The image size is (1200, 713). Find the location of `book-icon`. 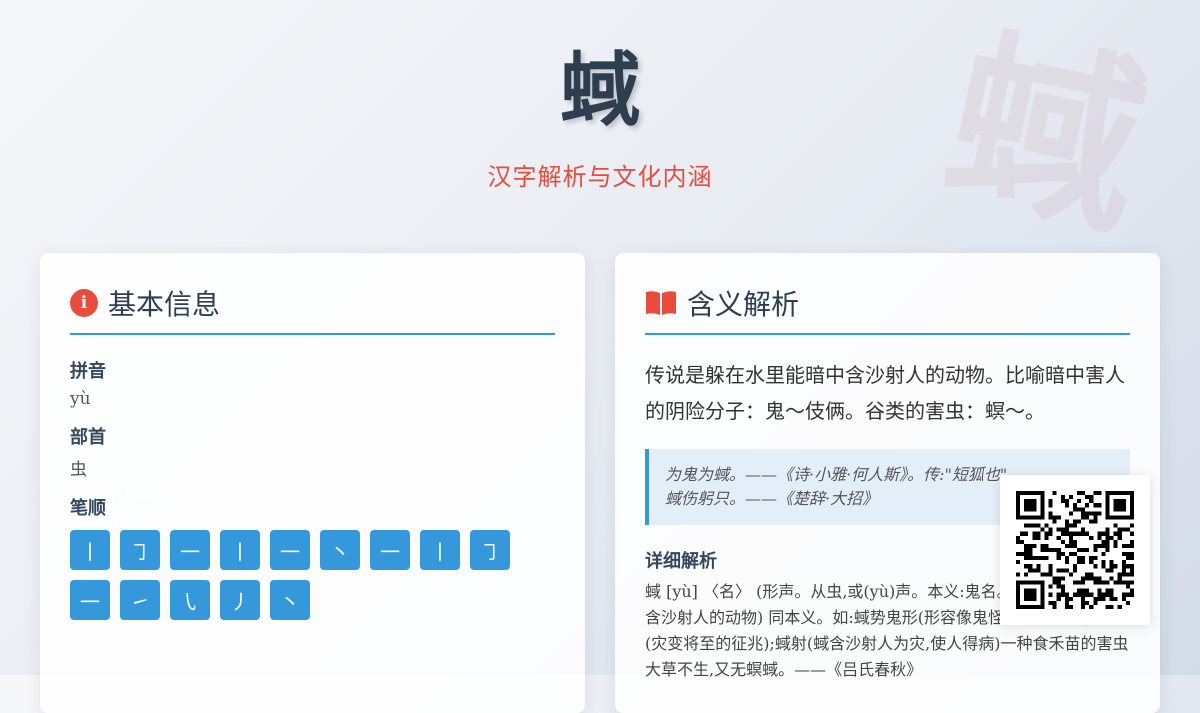

book-icon is located at coordinates (661, 303).